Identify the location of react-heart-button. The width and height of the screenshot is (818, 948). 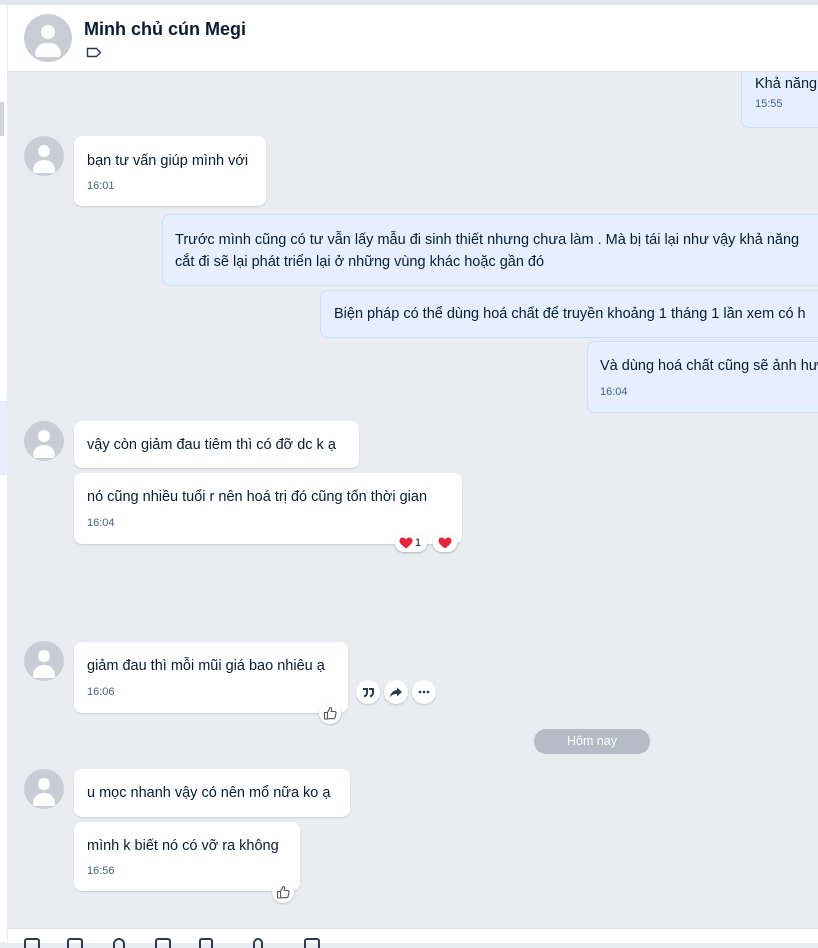
(445, 543).